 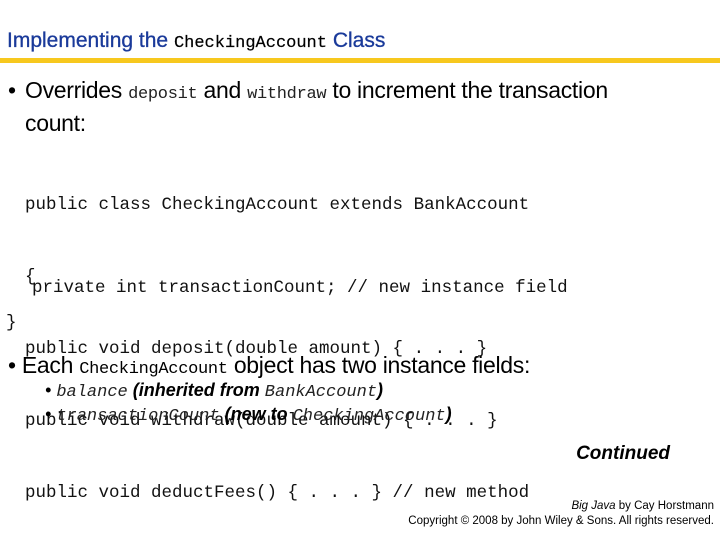 I want to click on code-deposit: deposit, so click(x=163, y=94).